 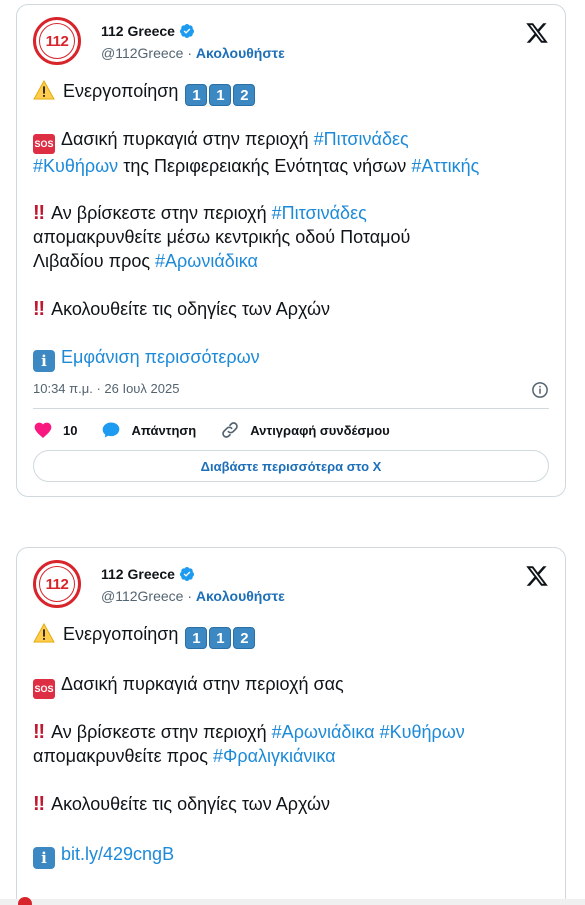 What do you see at coordinates (230, 430) in the screenshot?
I see `link-icon` at bounding box center [230, 430].